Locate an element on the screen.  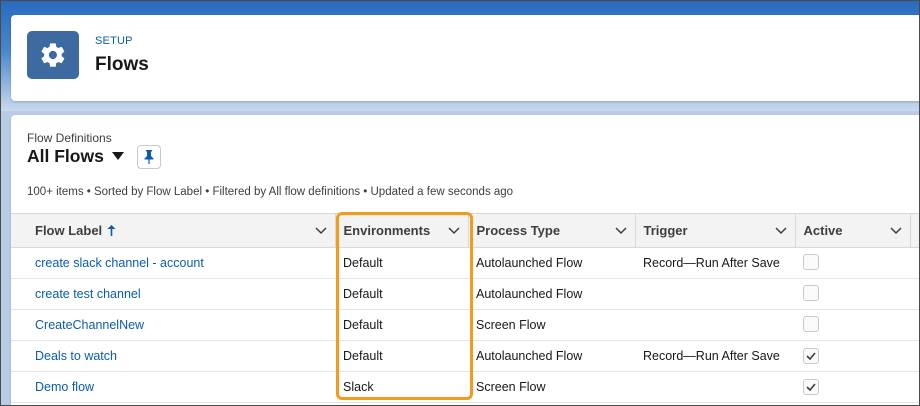
column-header-label: Trigger is located at coordinates (665, 230).